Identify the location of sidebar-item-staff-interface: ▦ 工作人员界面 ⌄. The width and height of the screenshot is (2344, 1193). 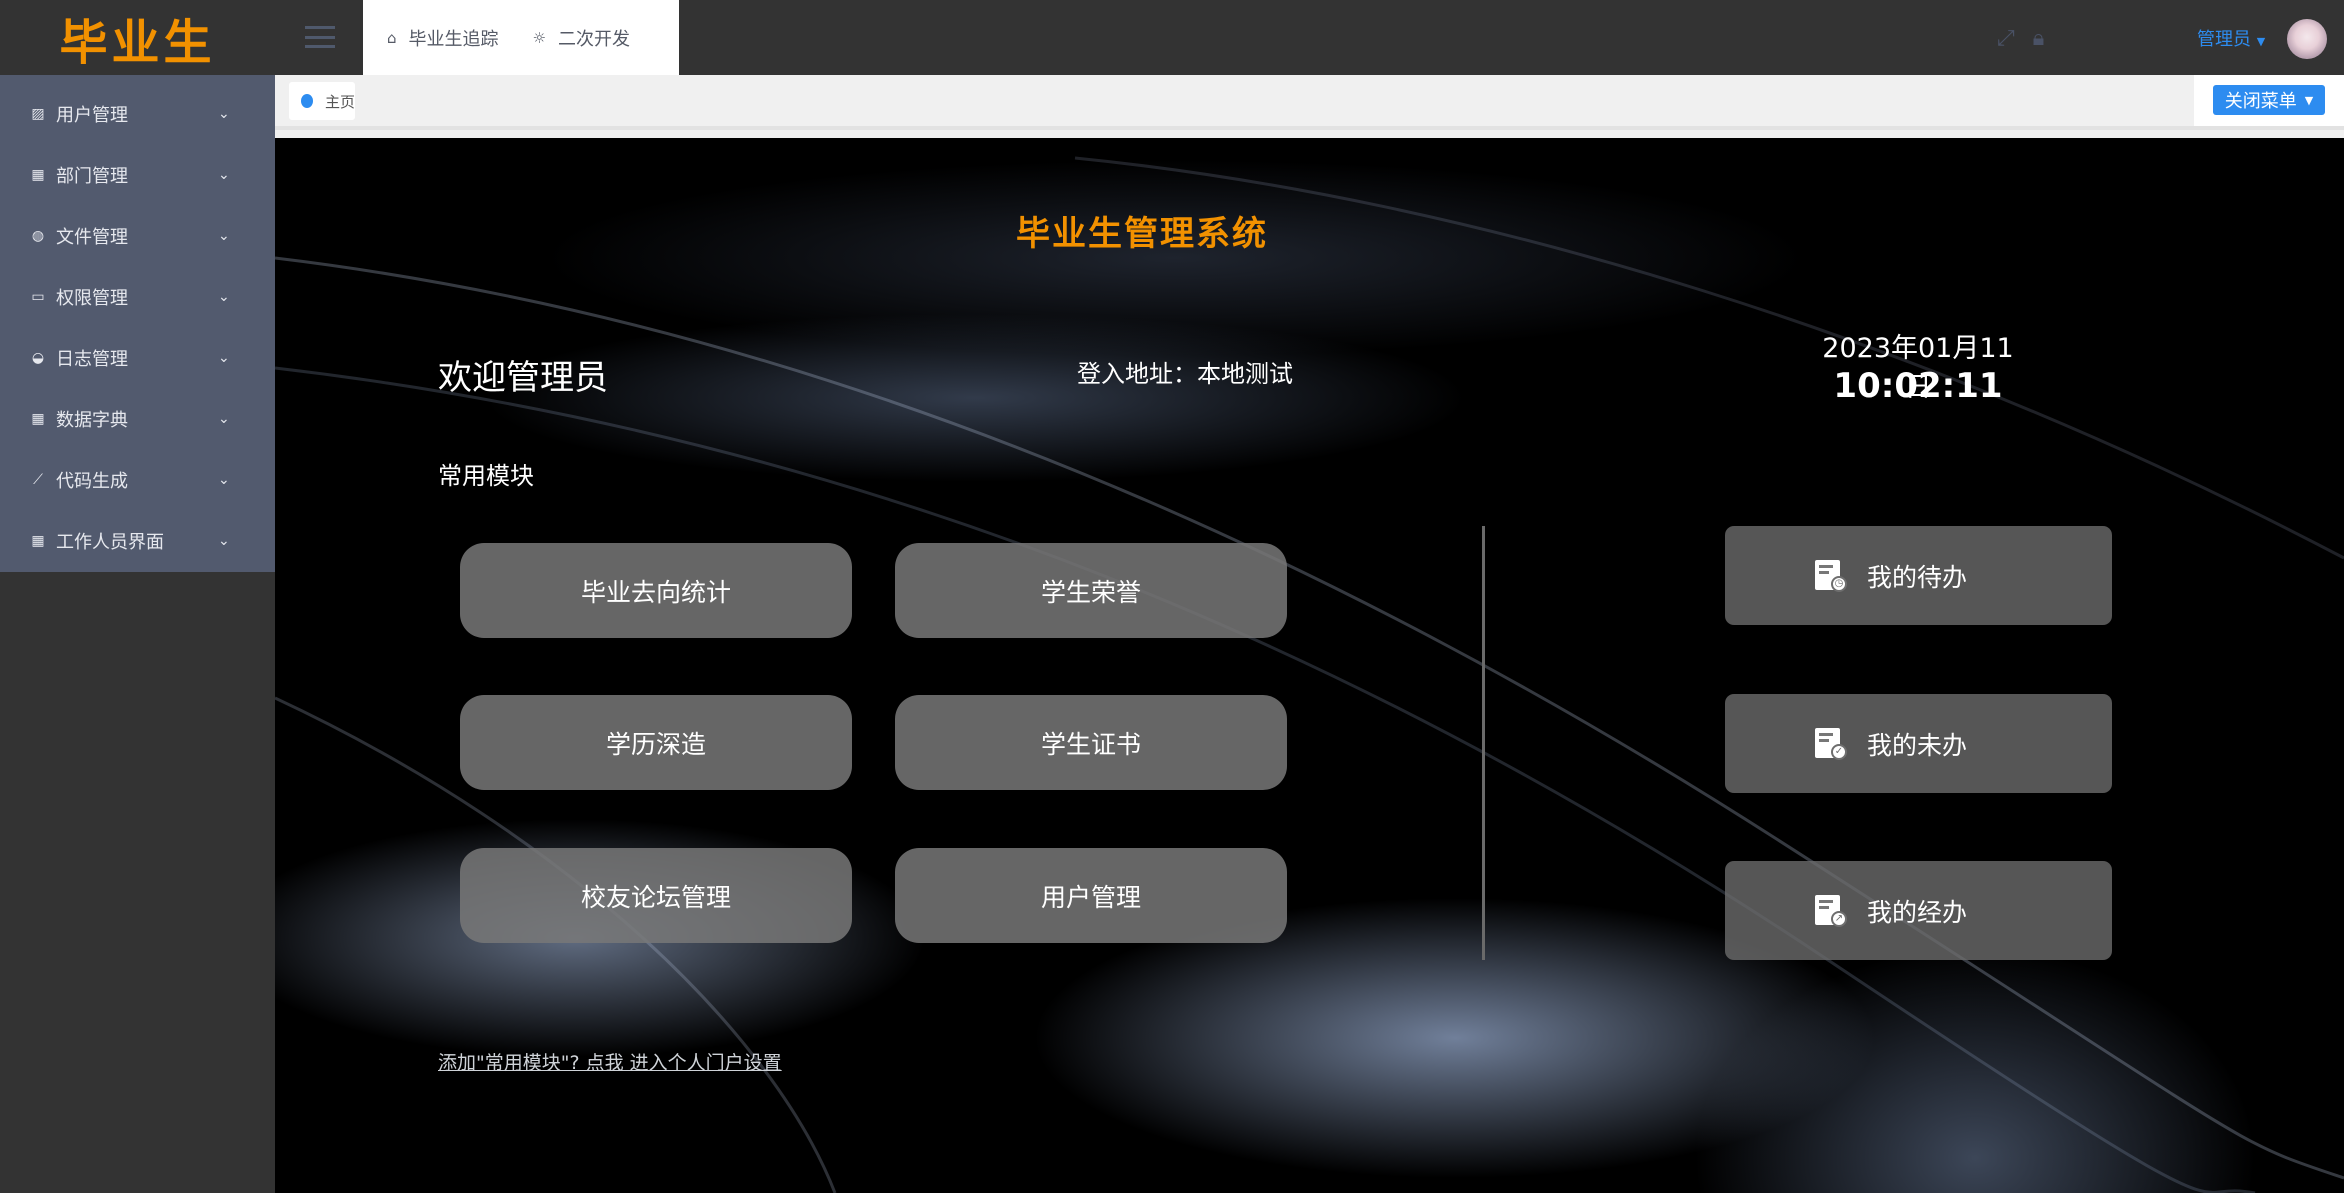
(137, 540).